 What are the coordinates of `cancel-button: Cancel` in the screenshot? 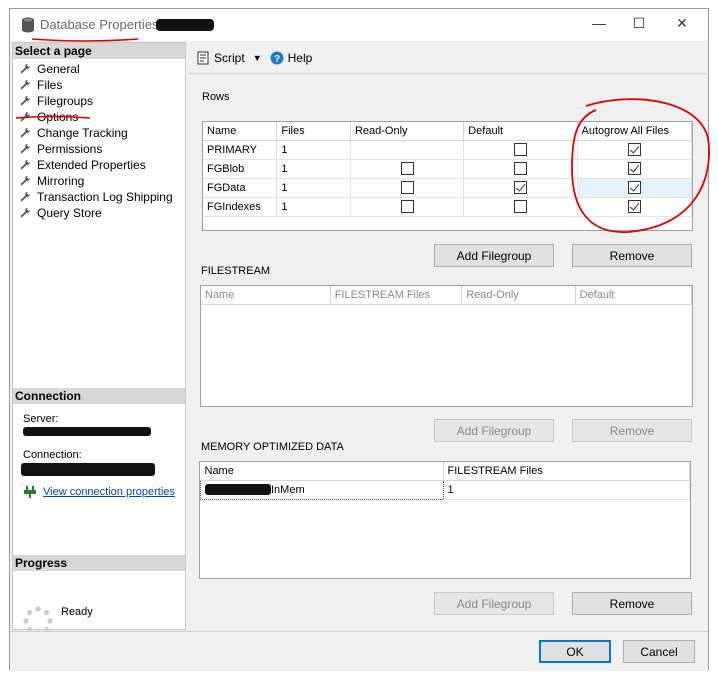 It's located at (659, 651).